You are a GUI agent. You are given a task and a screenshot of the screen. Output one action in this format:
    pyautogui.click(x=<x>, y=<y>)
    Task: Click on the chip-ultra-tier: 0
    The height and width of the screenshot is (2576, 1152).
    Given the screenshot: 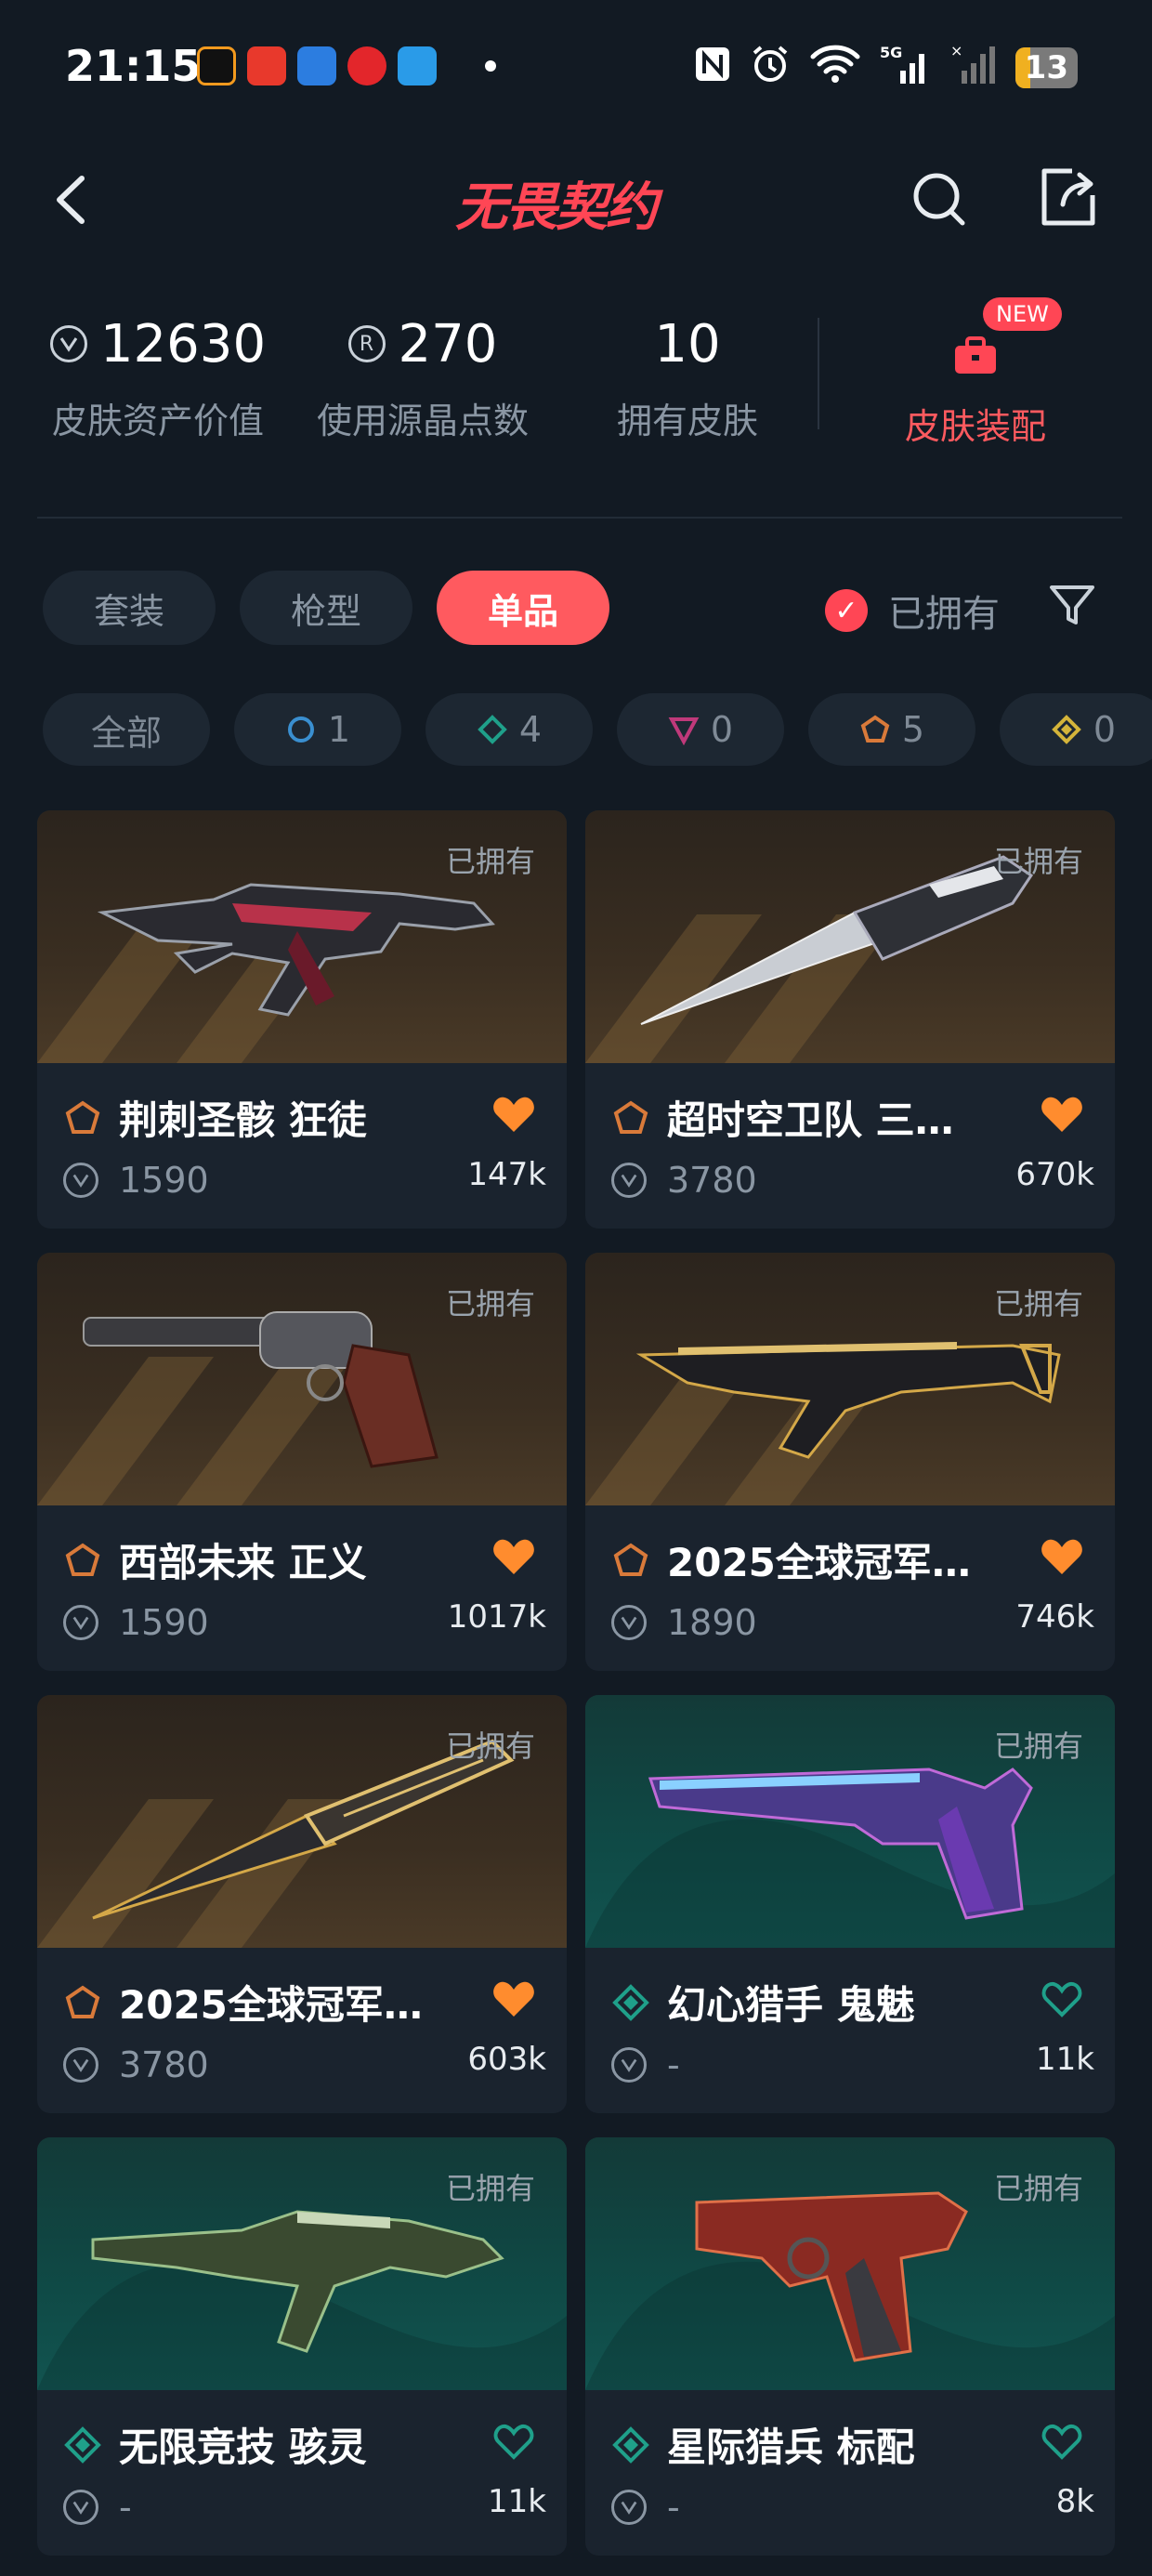 What is the action you would take?
    pyautogui.click(x=1076, y=729)
    